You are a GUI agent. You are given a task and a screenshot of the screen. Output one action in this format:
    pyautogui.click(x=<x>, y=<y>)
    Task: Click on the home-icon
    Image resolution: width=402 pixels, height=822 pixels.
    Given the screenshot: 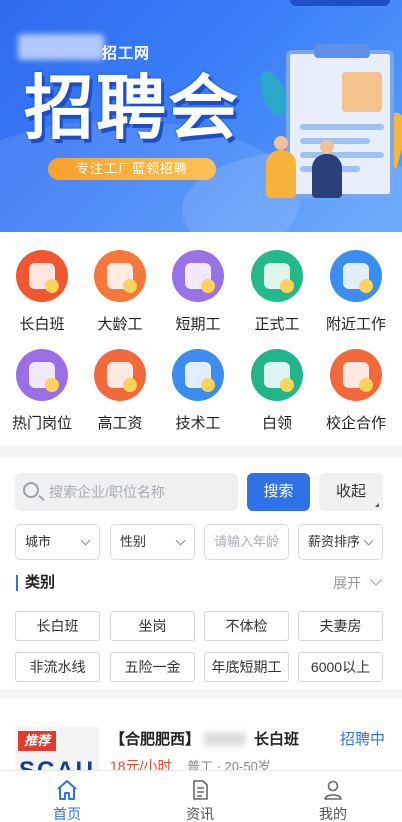 What is the action you would take?
    pyautogui.click(x=67, y=790)
    